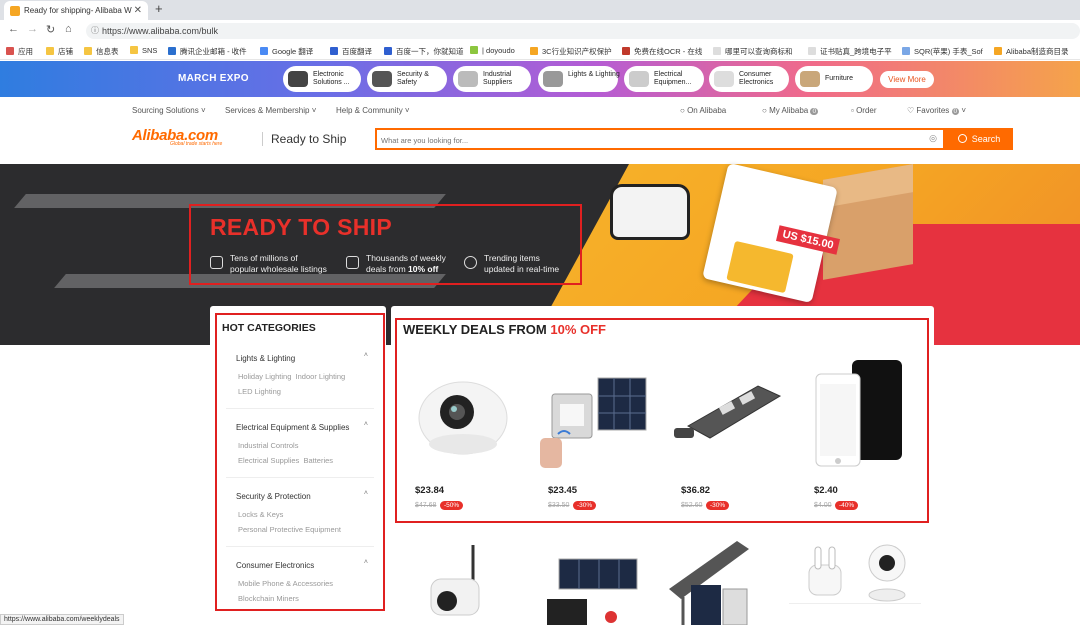 The width and height of the screenshot is (1080, 625). Describe the element at coordinates (351, 51) in the screenshot. I see `bookmark-item: 百度翻译` at that location.